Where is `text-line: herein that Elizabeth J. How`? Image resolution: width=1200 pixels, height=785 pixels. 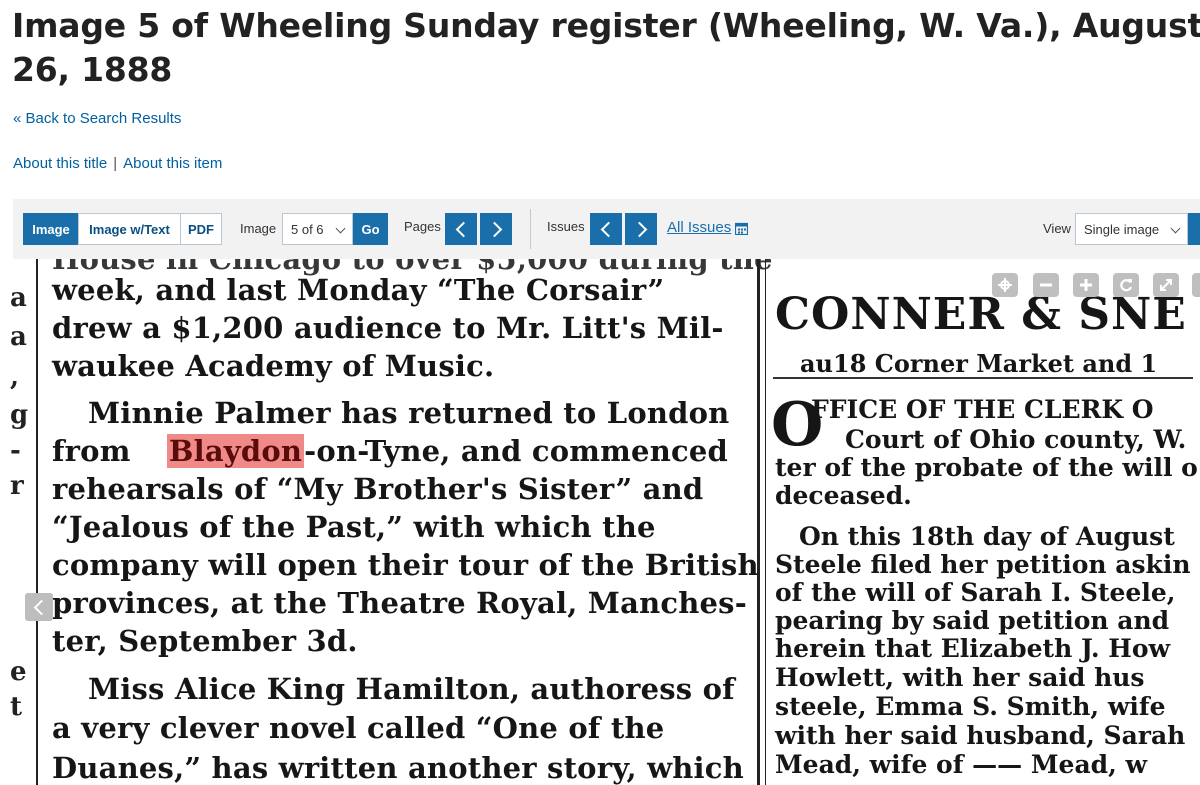 text-line: herein that Elizabeth J. How is located at coordinates (973, 648).